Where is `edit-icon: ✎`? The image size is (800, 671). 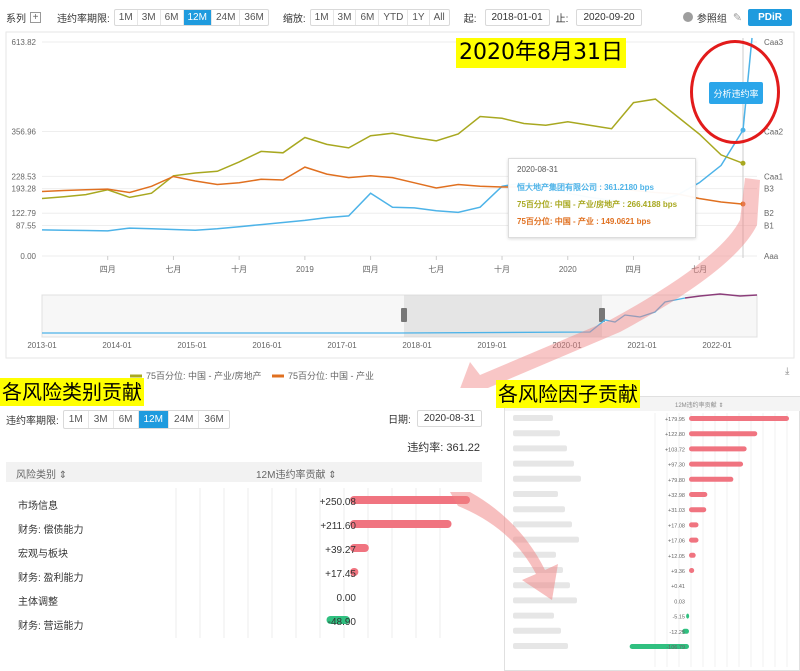 edit-icon: ✎ is located at coordinates (737, 17).